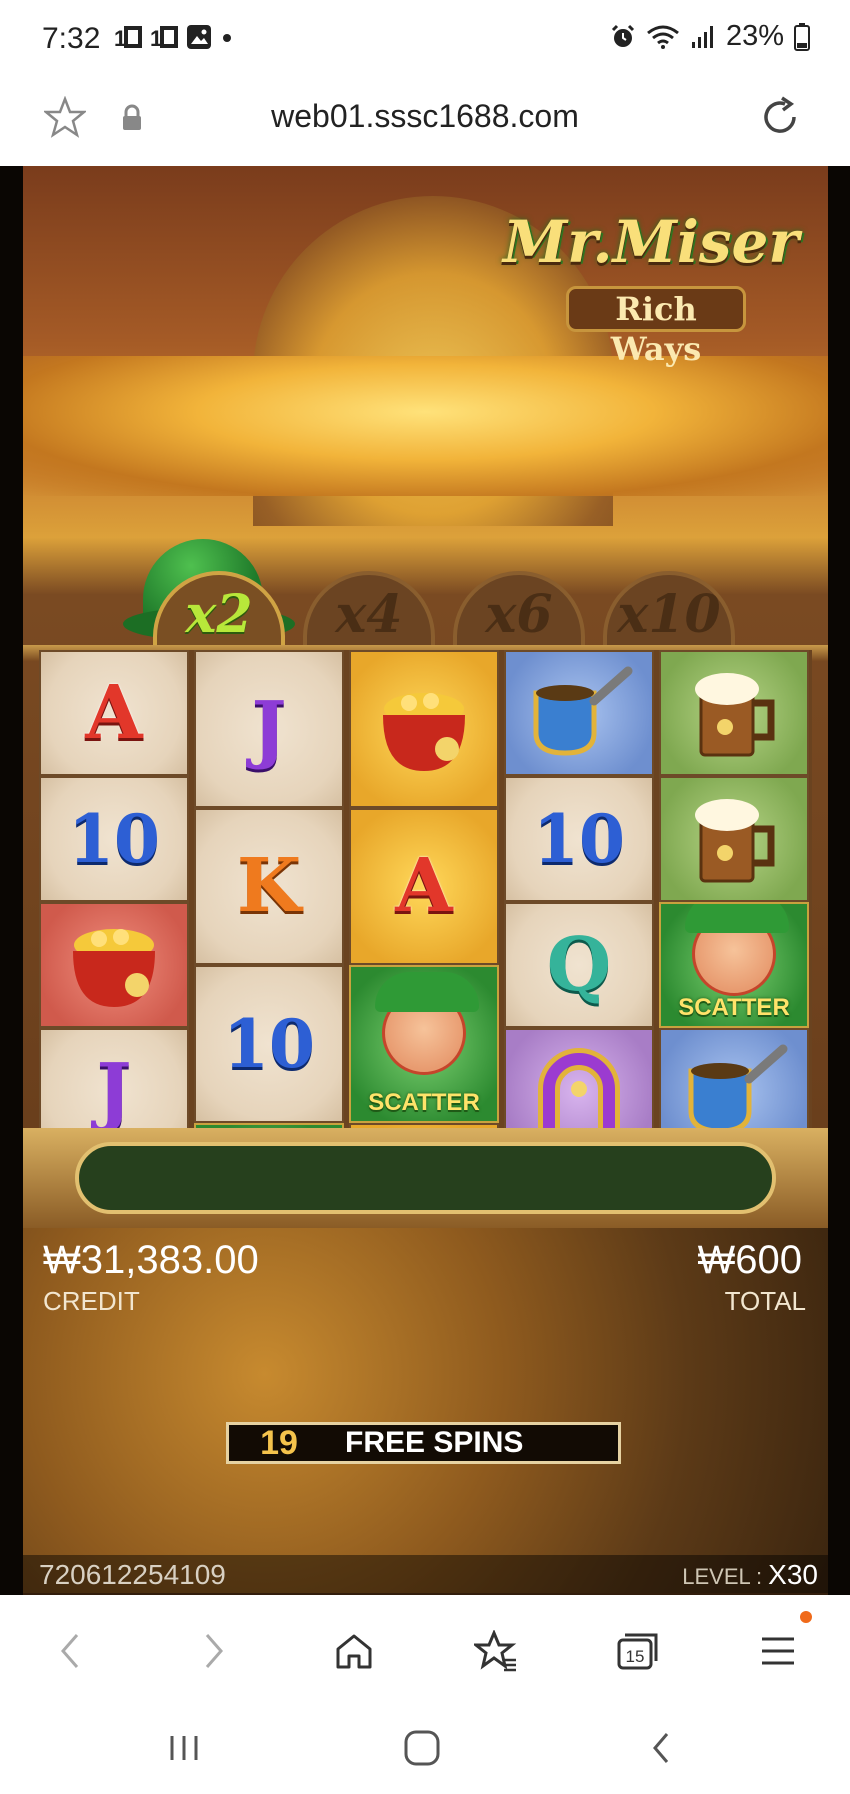 The image size is (850, 1794). I want to click on notification-dot, so click(806, 1617).